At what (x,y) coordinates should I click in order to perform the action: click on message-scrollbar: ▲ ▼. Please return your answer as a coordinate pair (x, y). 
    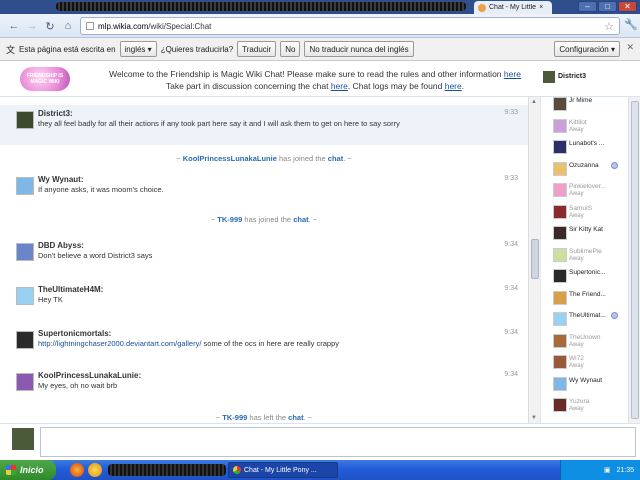
    Looking at the image, I should click on (534, 260).